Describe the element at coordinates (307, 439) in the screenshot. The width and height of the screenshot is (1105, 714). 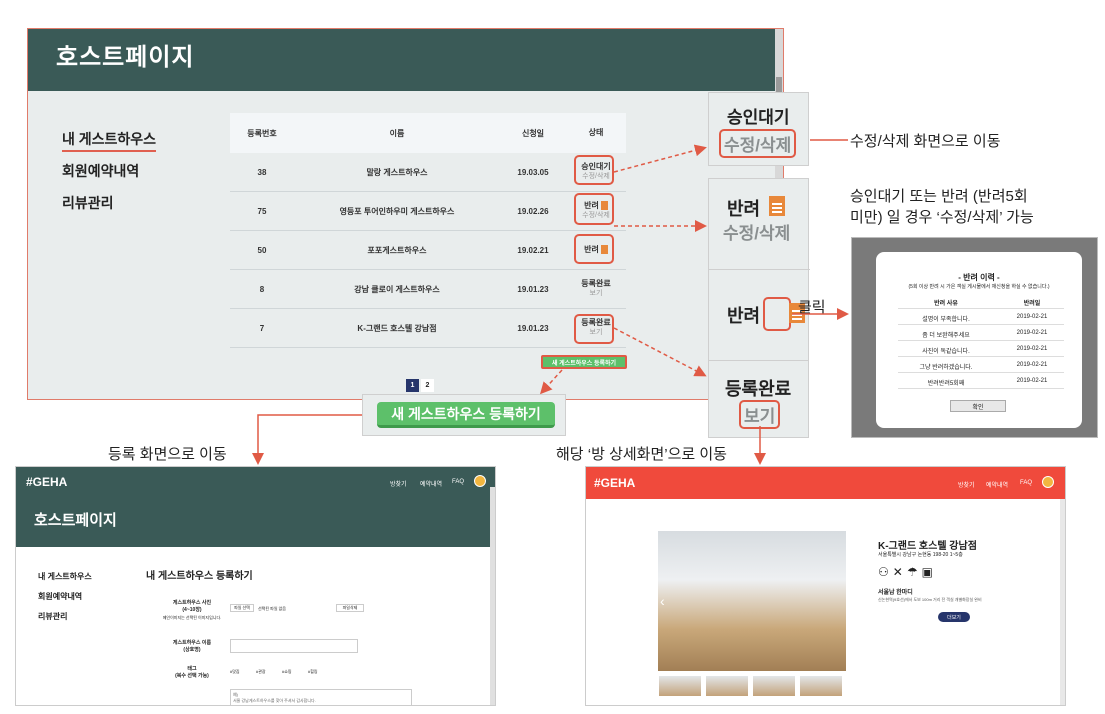
I see `arrow-to-register-page` at that location.